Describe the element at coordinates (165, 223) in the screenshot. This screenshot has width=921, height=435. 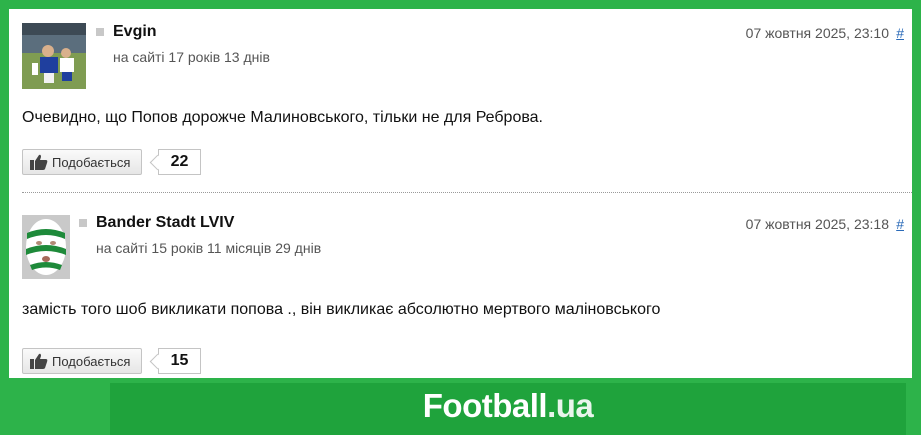
I see `comment-username: Bander Stadt LVIV` at that location.